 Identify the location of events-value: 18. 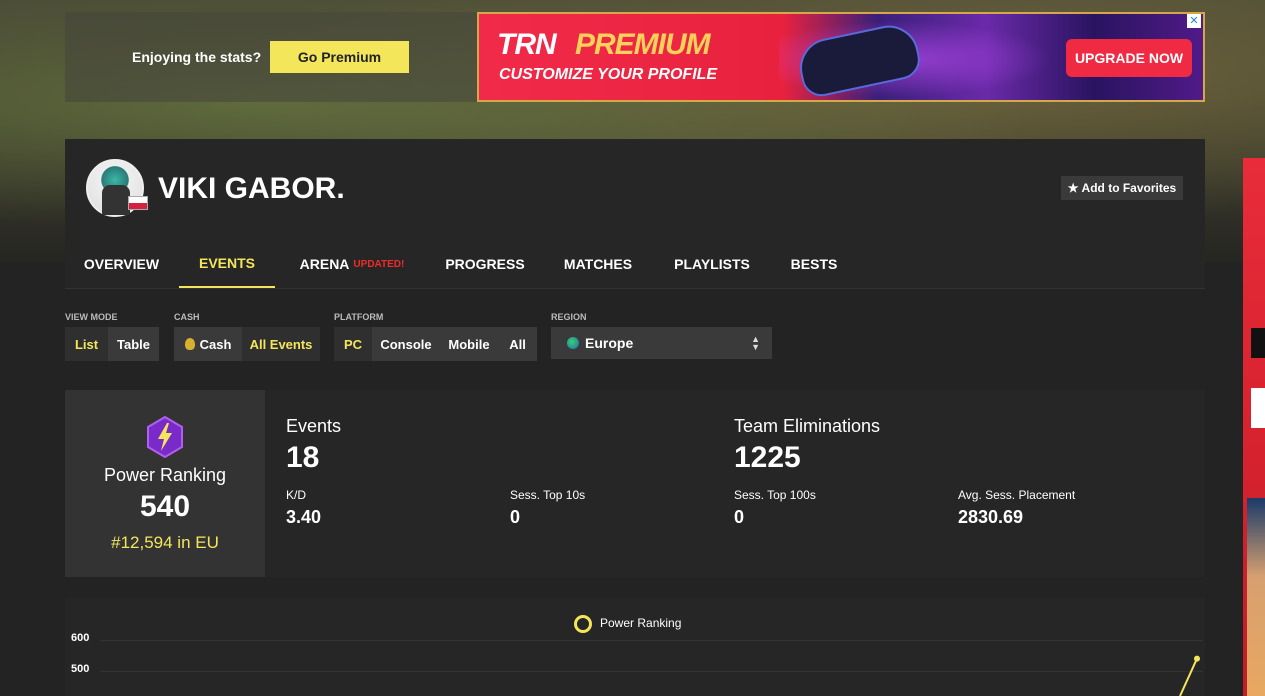
(303, 457).